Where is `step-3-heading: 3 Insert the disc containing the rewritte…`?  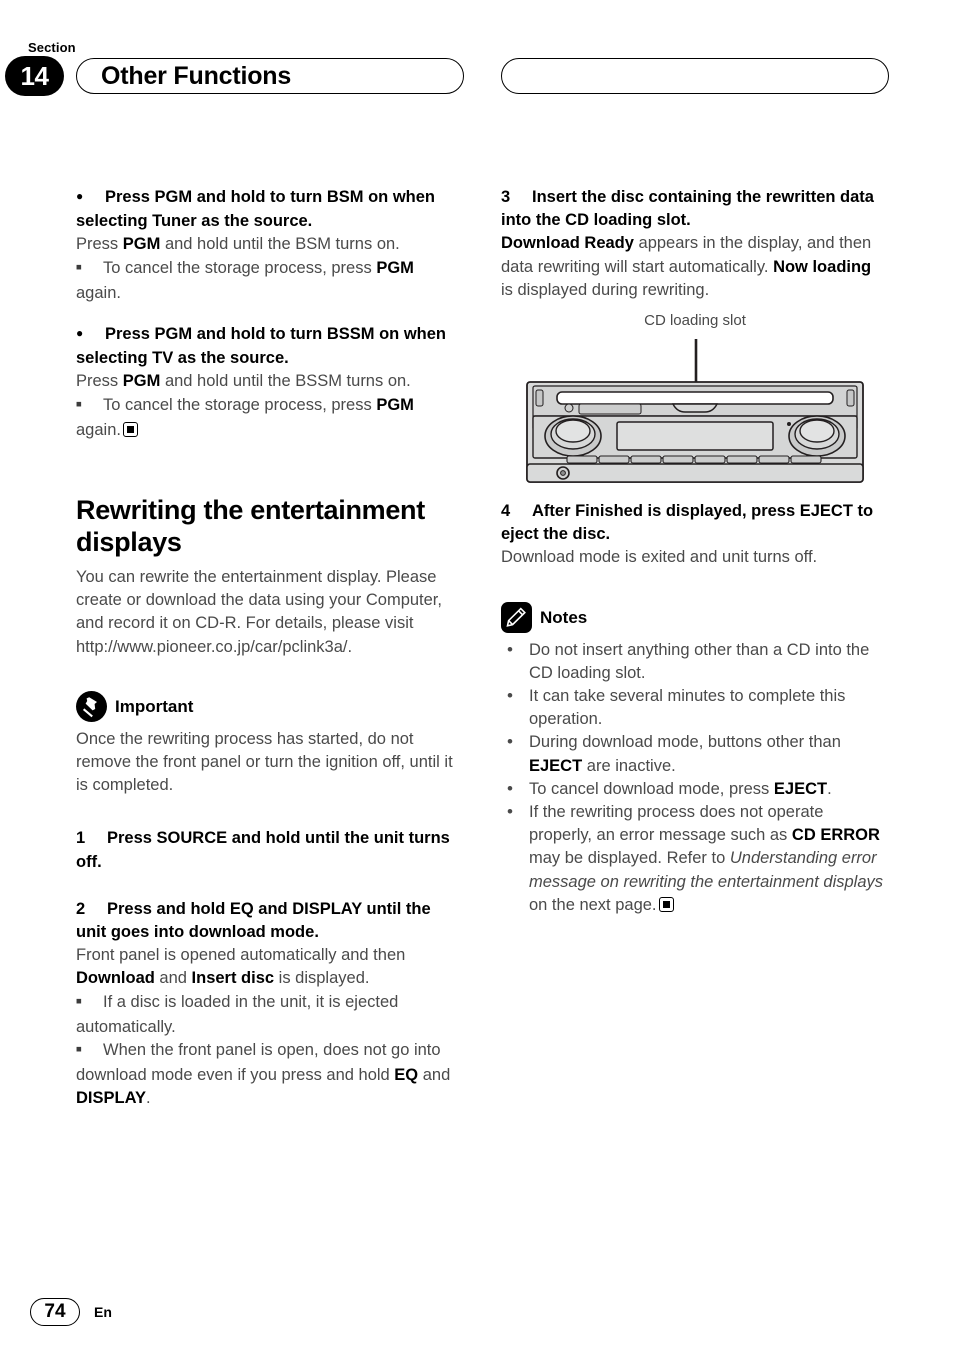 step-3-heading: 3 Insert the disc containing the rewritte… is located at coordinates (687, 209).